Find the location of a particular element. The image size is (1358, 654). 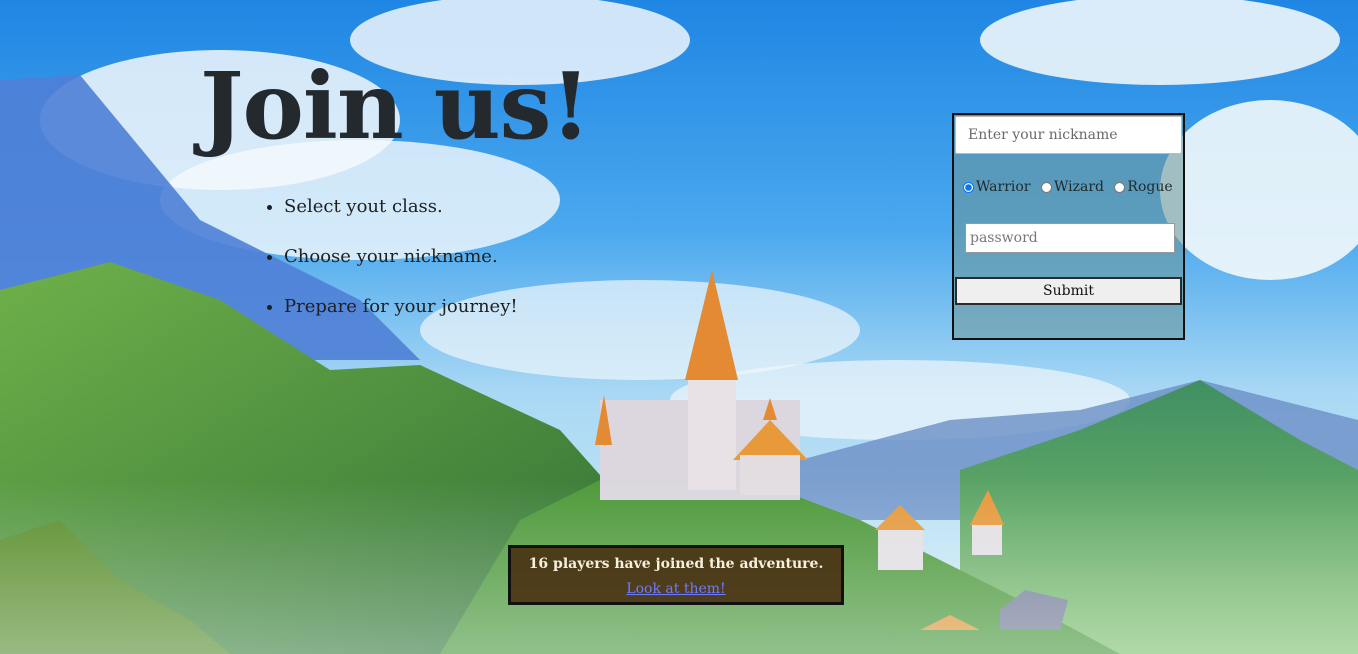

rogue-radio is located at coordinates (1120, 187).